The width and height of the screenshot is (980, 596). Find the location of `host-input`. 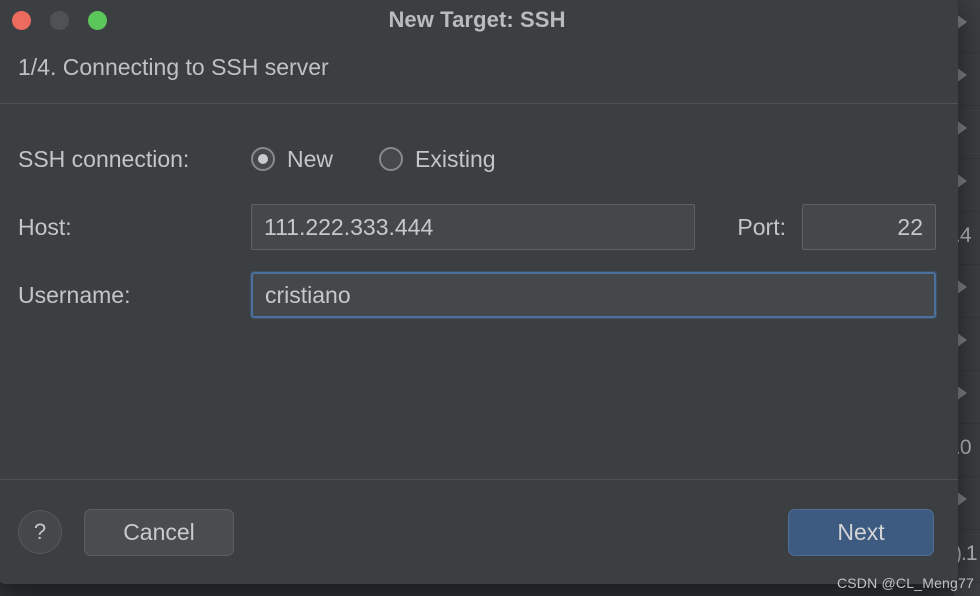

host-input is located at coordinates (473, 227).